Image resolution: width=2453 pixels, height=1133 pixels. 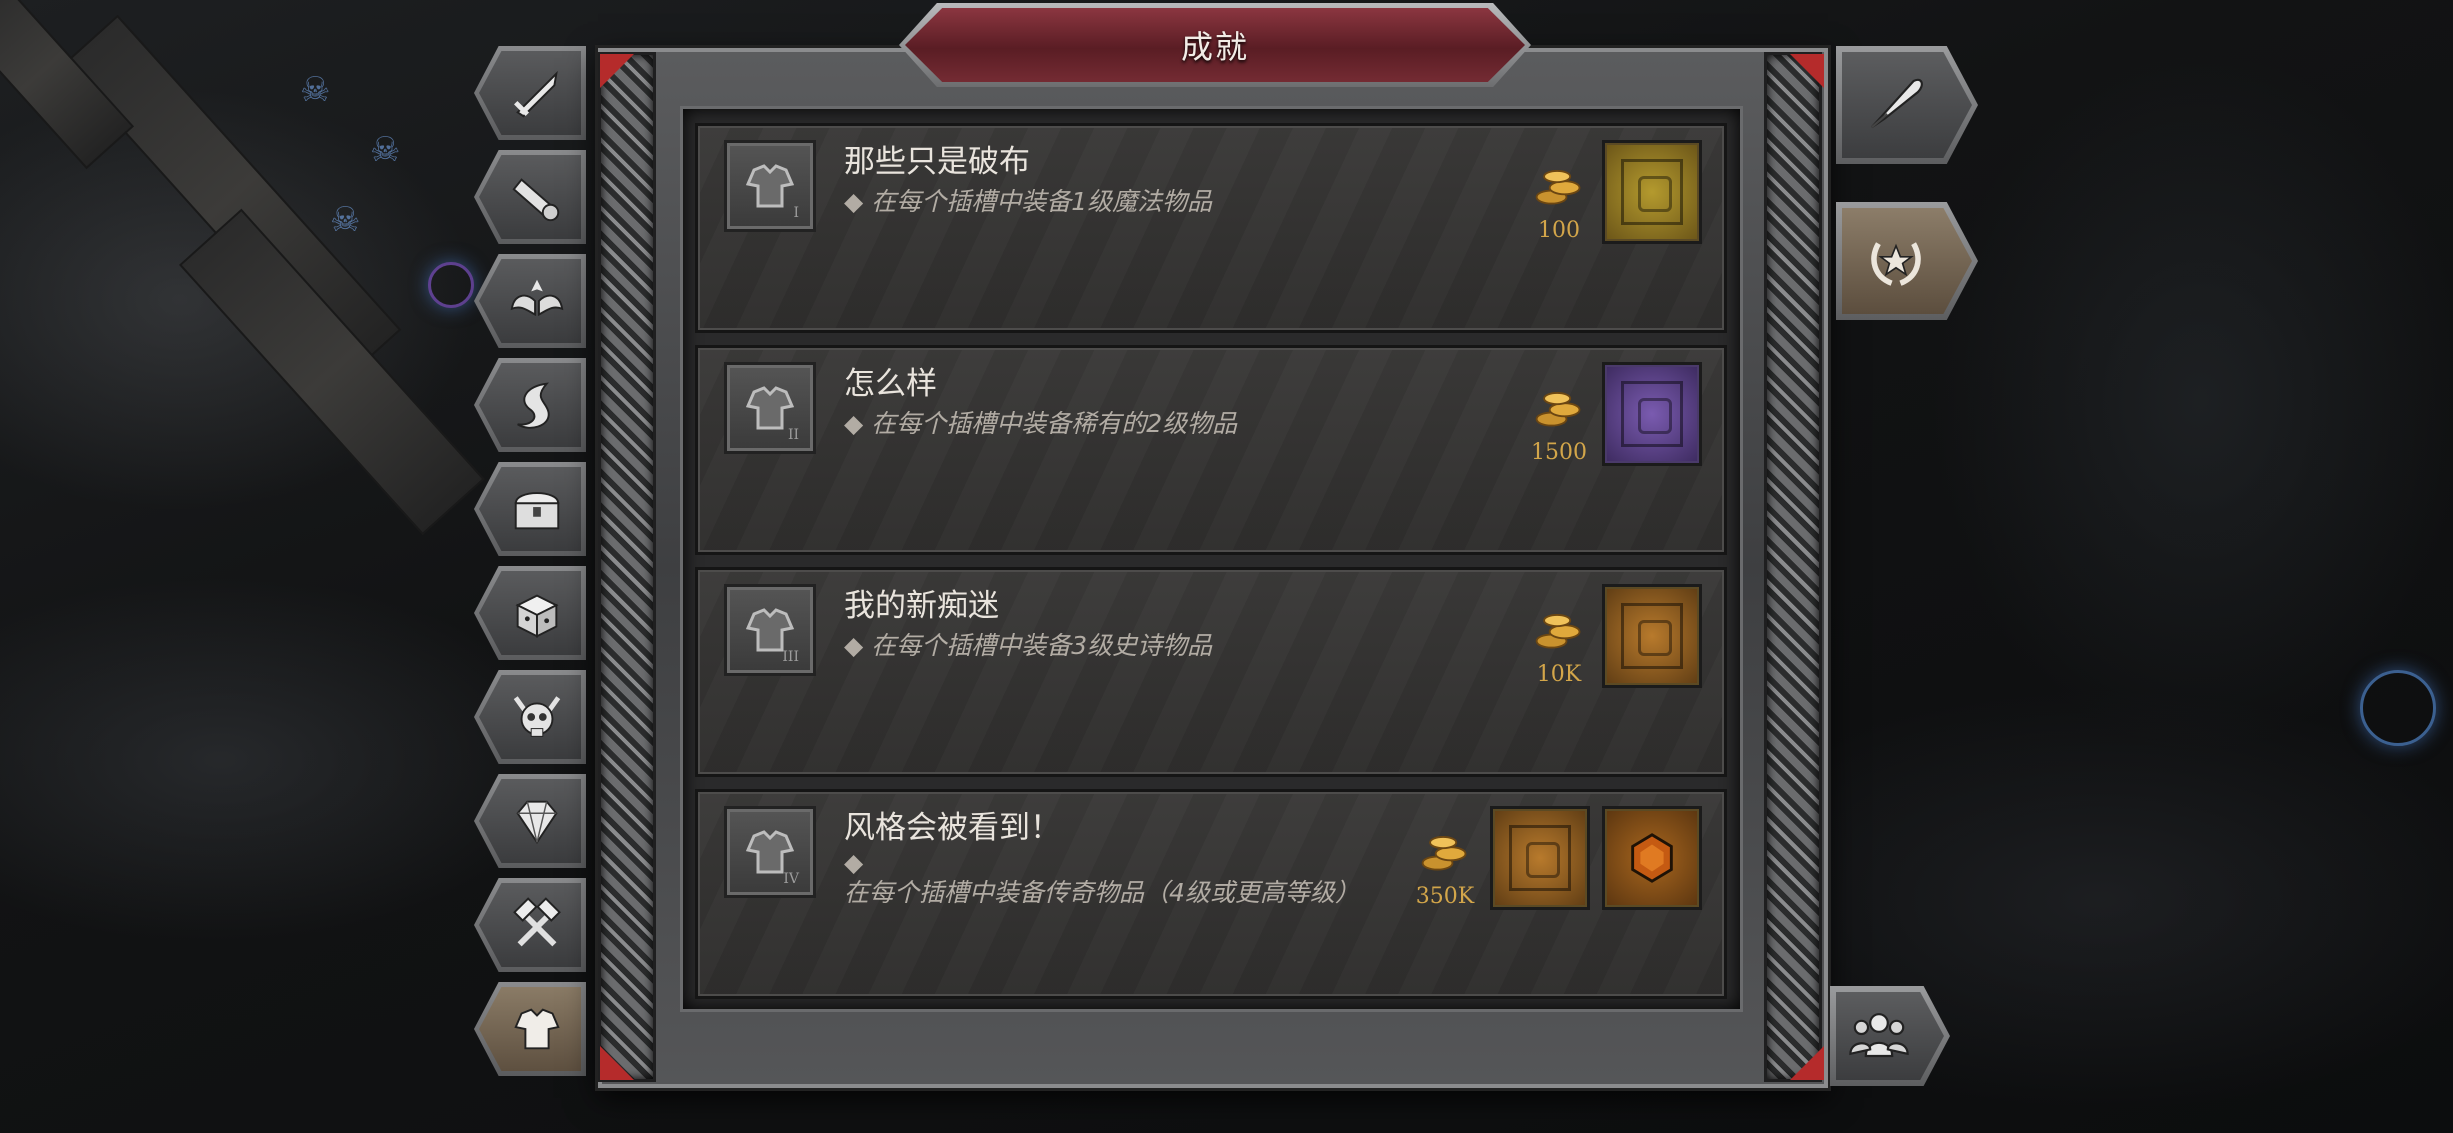 I want to click on frame-pillar-right, so click(x=1793, y=567).